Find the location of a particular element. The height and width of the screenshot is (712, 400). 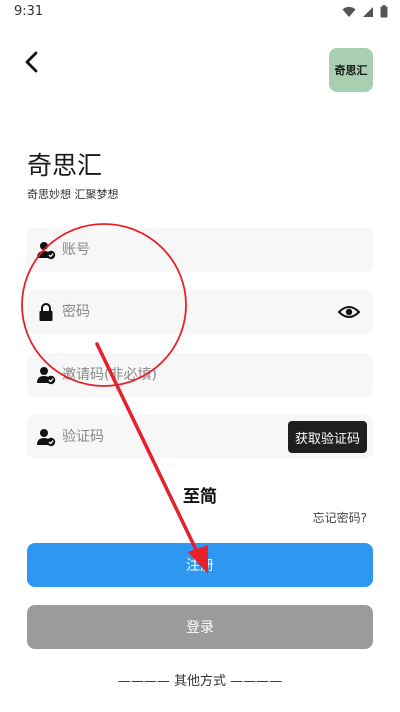

eye-icon is located at coordinates (349, 312).